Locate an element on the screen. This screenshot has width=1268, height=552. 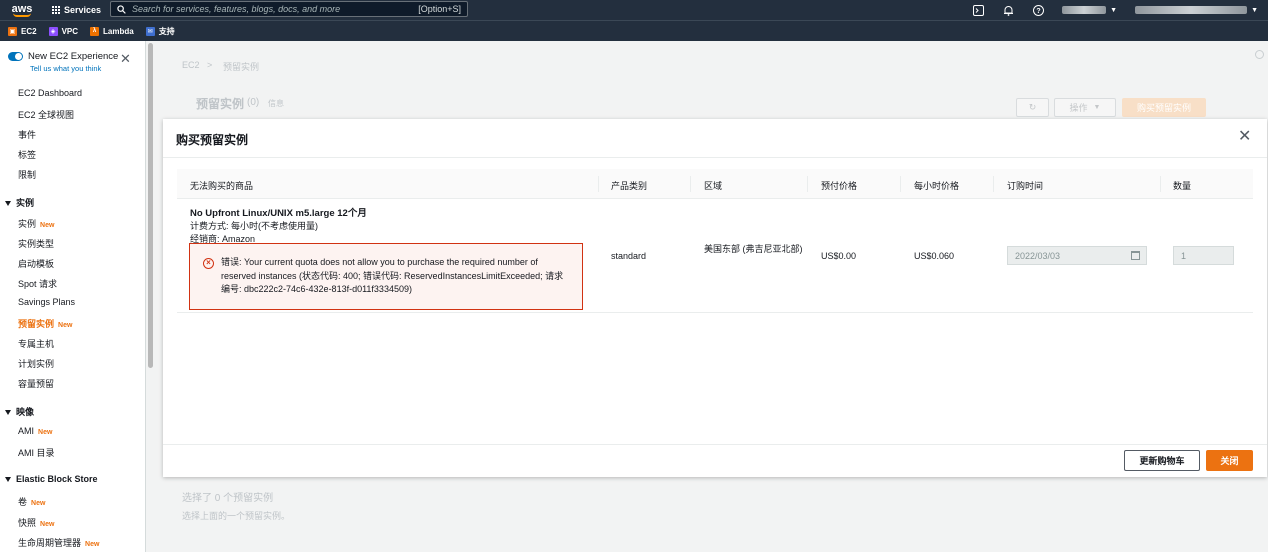
sidebar-item-spot-requests: Spot 请求 is located at coordinates (37, 283).